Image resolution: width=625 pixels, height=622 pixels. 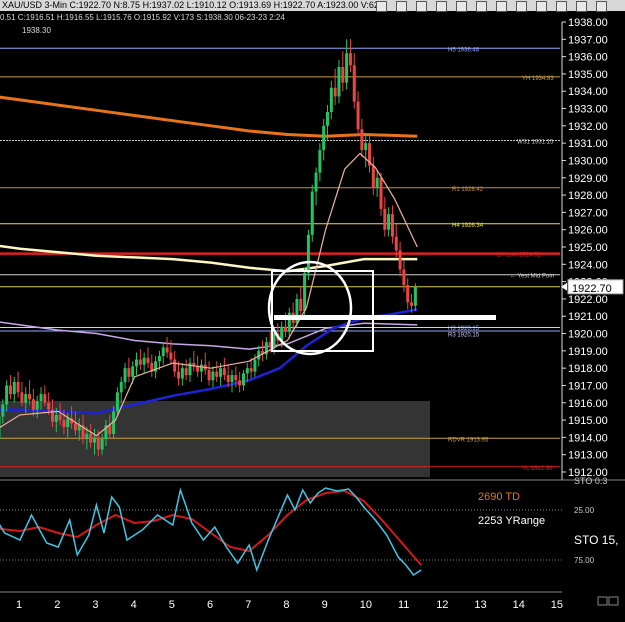 What do you see at coordinates (588, 161) in the screenshot?
I see `y-tick-label: 1930.00` at bounding box center [588, 161].